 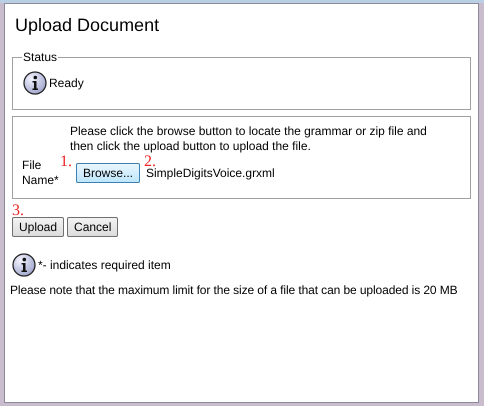 What do you see at coordinates (87, 25) in the screenshot?
I see `page-title: Upload Document` at bounding box center [87, 25].